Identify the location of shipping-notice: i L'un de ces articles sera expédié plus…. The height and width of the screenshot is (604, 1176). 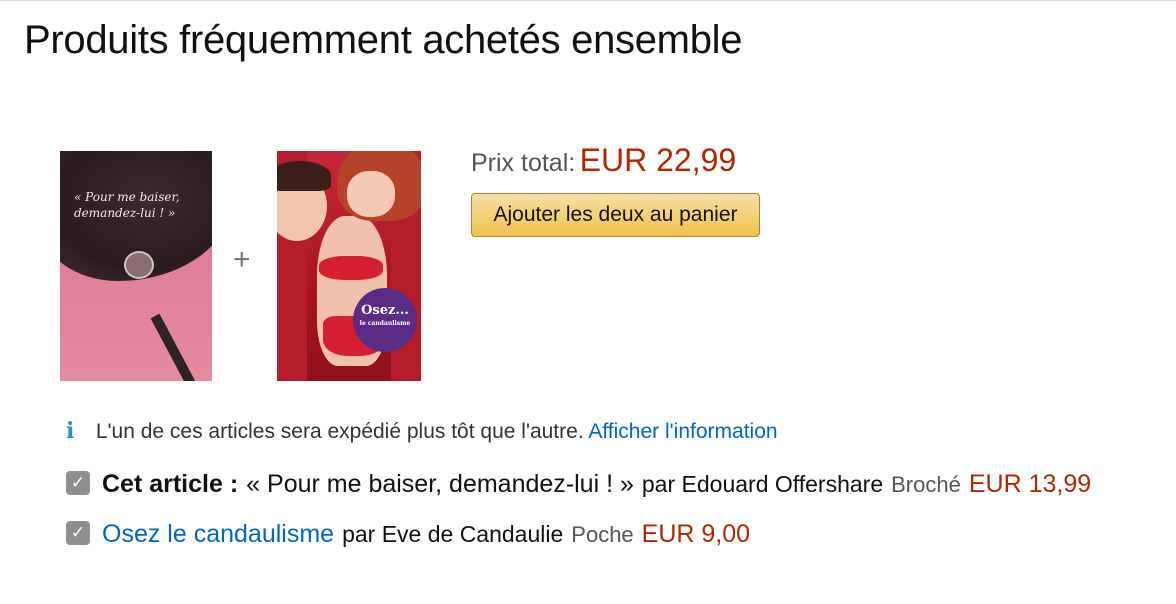
(422, 431).